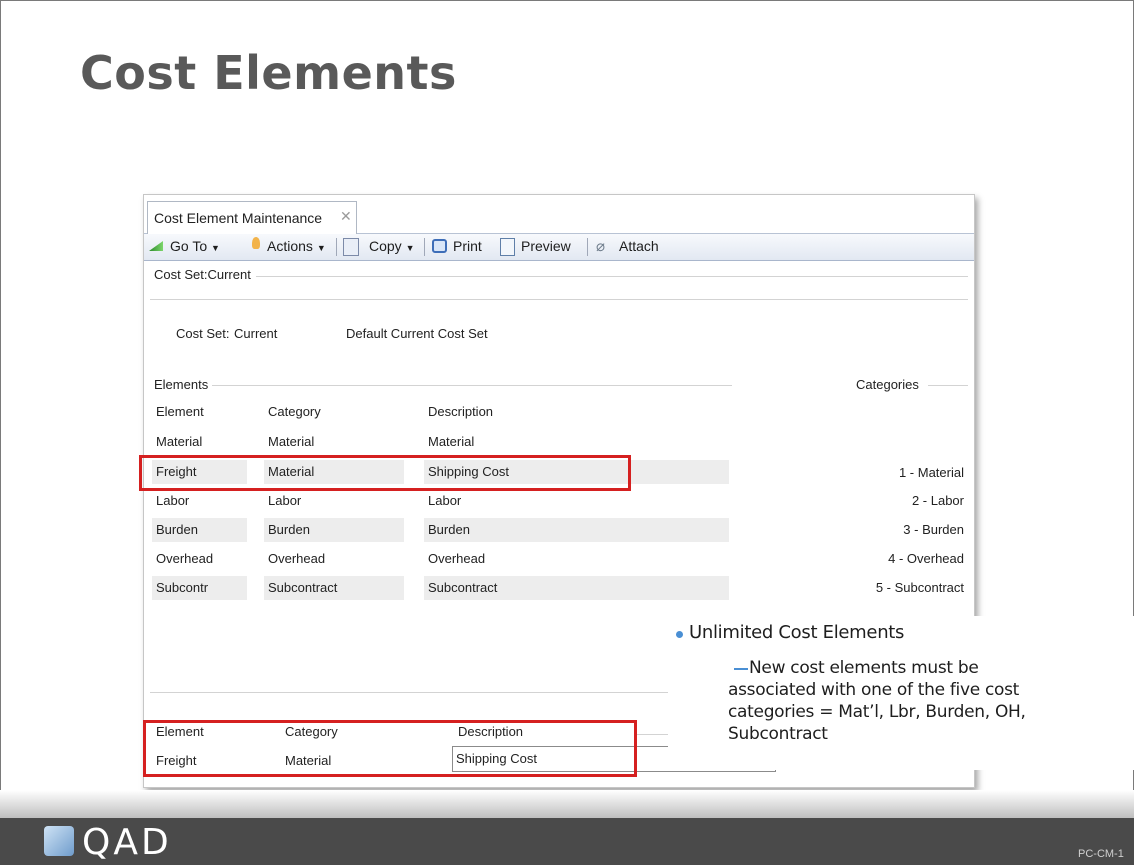 This screenshot has width=1134, height=865. What do you see at coordinates (601, 246) in the screenshot?
I see `paperclip-icon: ⌀` at bounding box center [601, 246].